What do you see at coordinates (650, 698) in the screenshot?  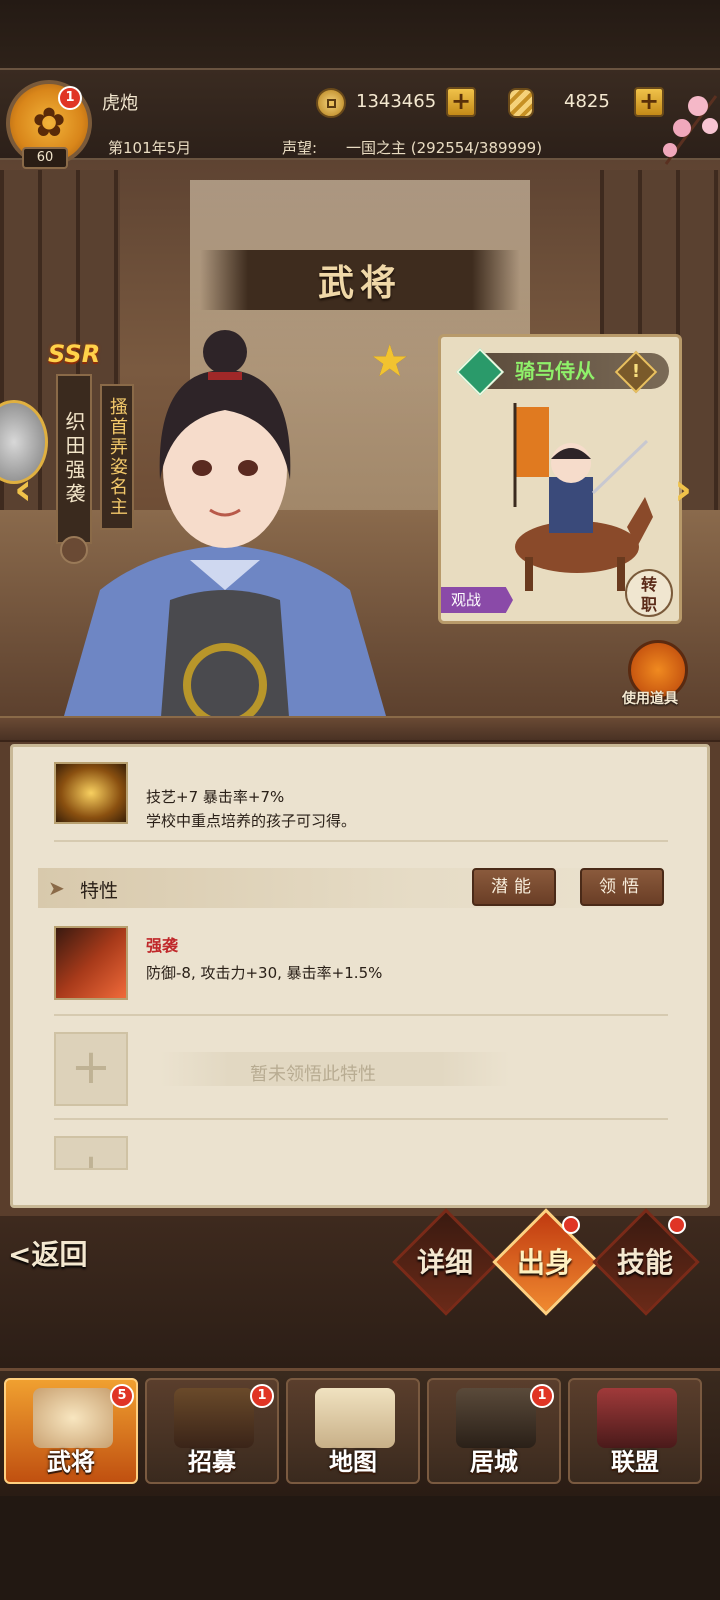 I see `use-item-label: 使用道具` at bounding box center [650, 698].